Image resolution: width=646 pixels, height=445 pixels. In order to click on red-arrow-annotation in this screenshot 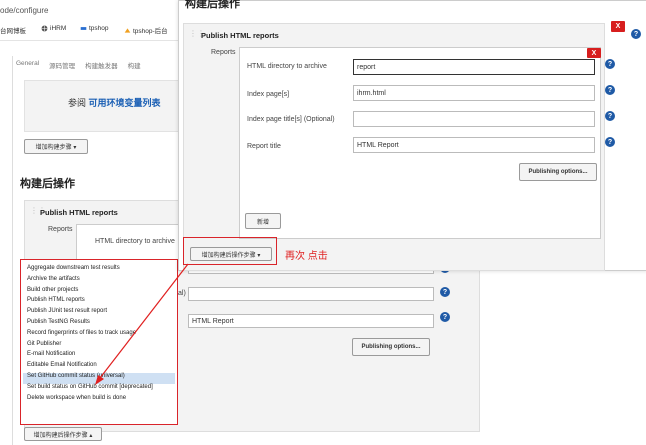, I will do `click(142, 324)`.